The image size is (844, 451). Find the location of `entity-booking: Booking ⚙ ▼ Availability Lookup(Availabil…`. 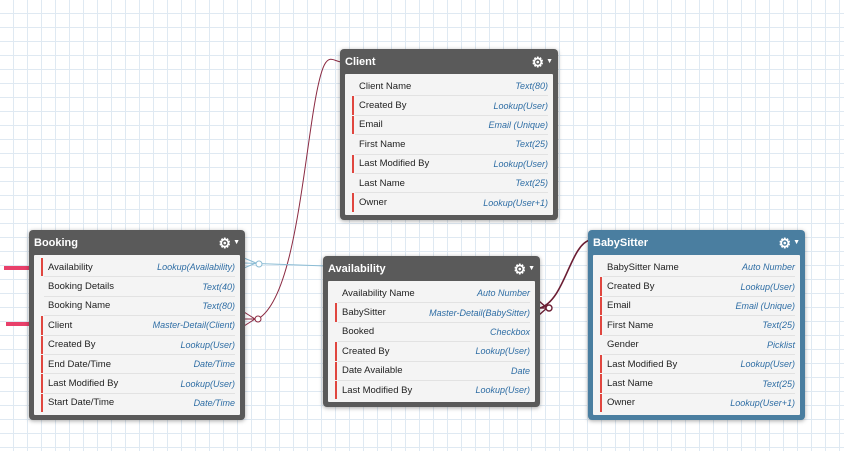

entity-booking: Booking ⚙ ▼ Availability Lookup(Availabil… is located at coordinates (137, 325).